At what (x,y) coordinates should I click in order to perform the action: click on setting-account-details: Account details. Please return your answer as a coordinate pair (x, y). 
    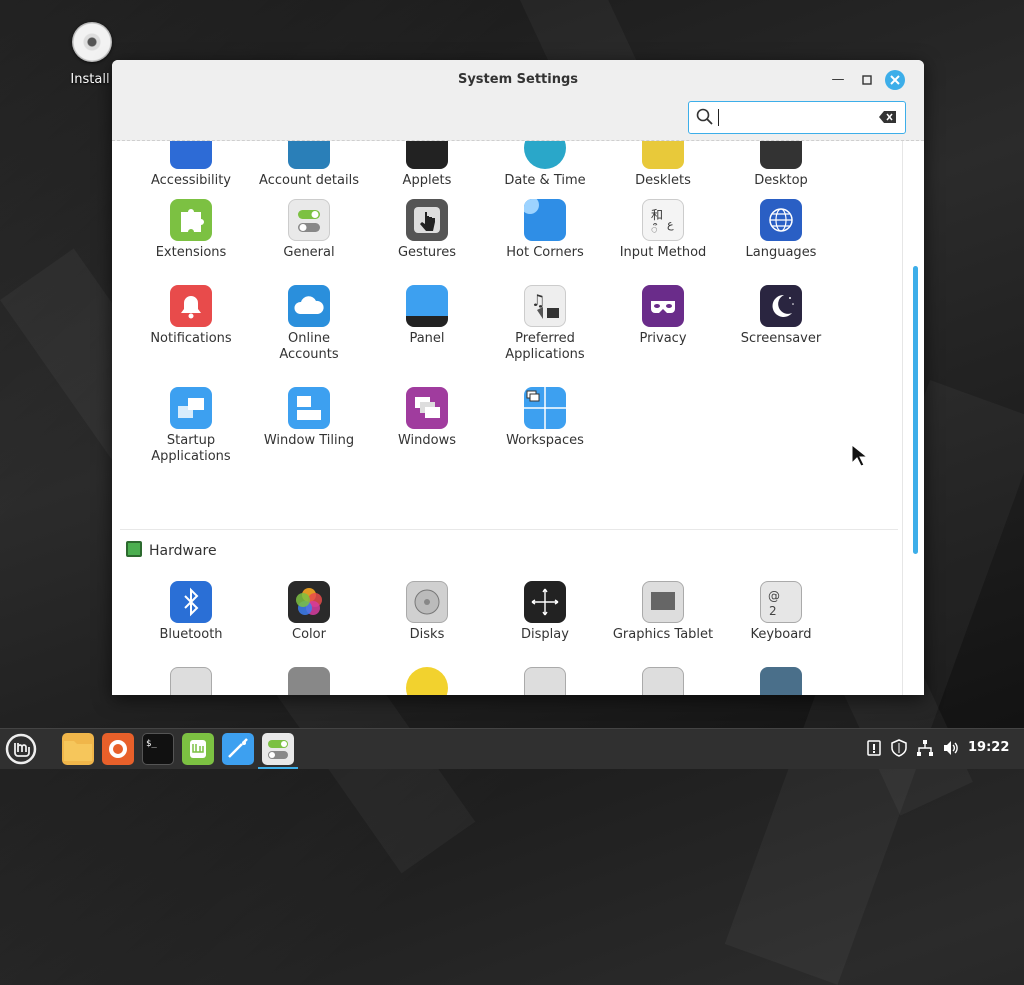
    Looking at the image, I should click on (309, 165).